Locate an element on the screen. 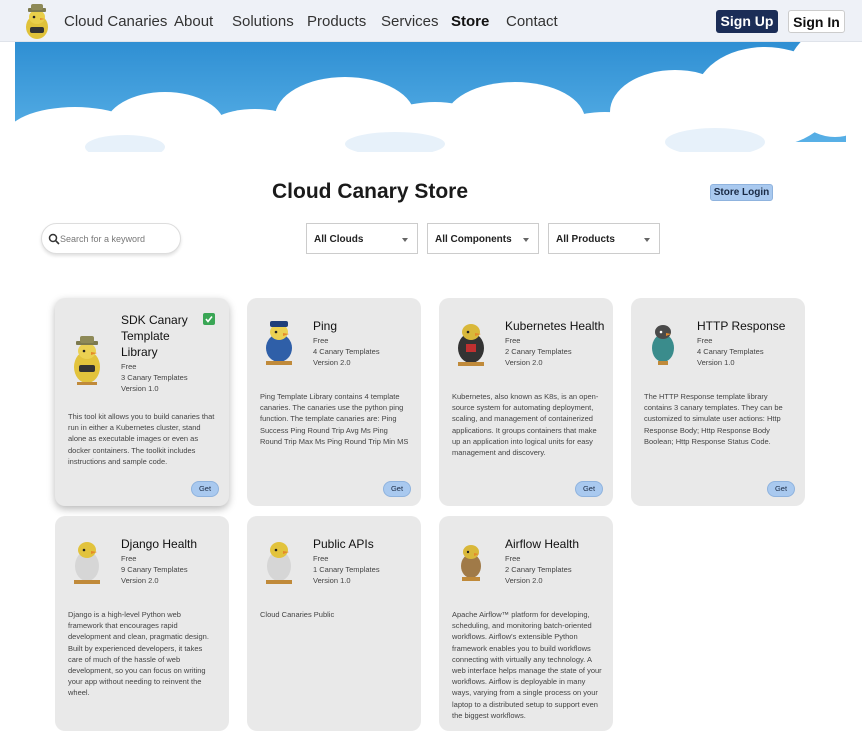 The width and height of the screenshot is (862, 731). card-title-line: Template is located at coordinates (145, 336).